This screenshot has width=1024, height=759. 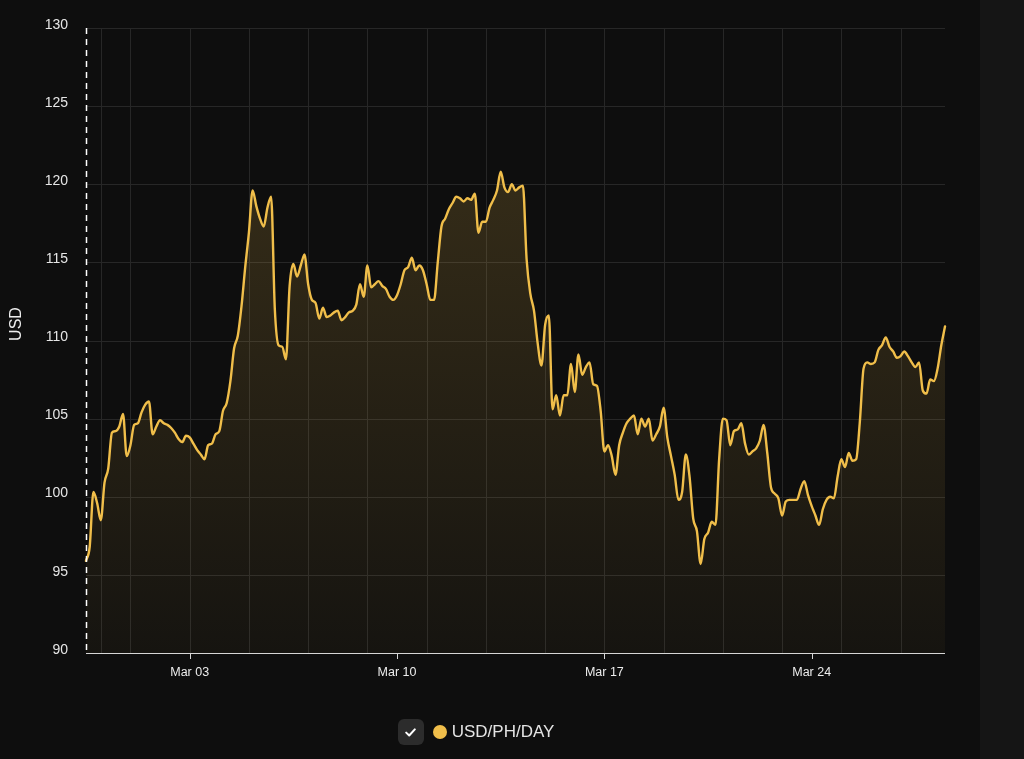 I want to click on tick-label: 120, so click(x=56, y=179).